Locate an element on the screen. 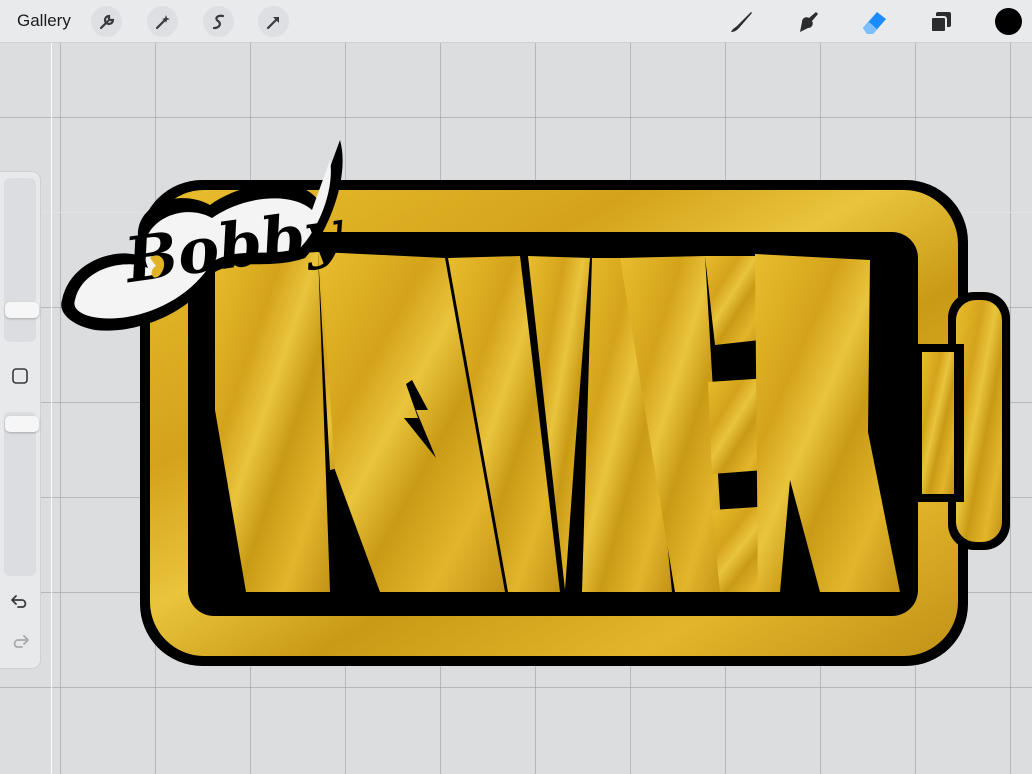 This screenshot has height=774, width=1032. selection-icon is located at coordinates (218, 21).